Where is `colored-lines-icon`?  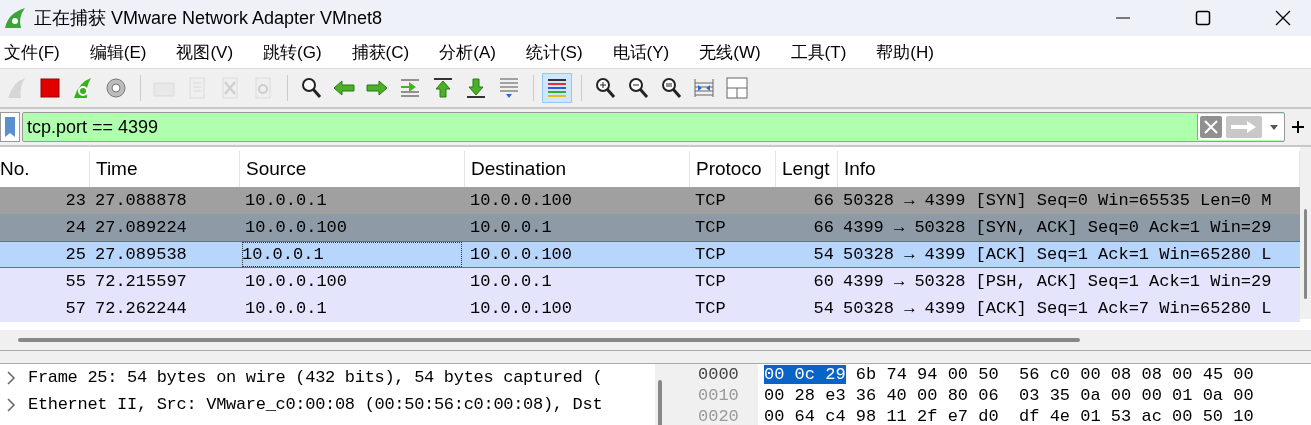
colored-lines-icon is located at coordinates (557, 88).